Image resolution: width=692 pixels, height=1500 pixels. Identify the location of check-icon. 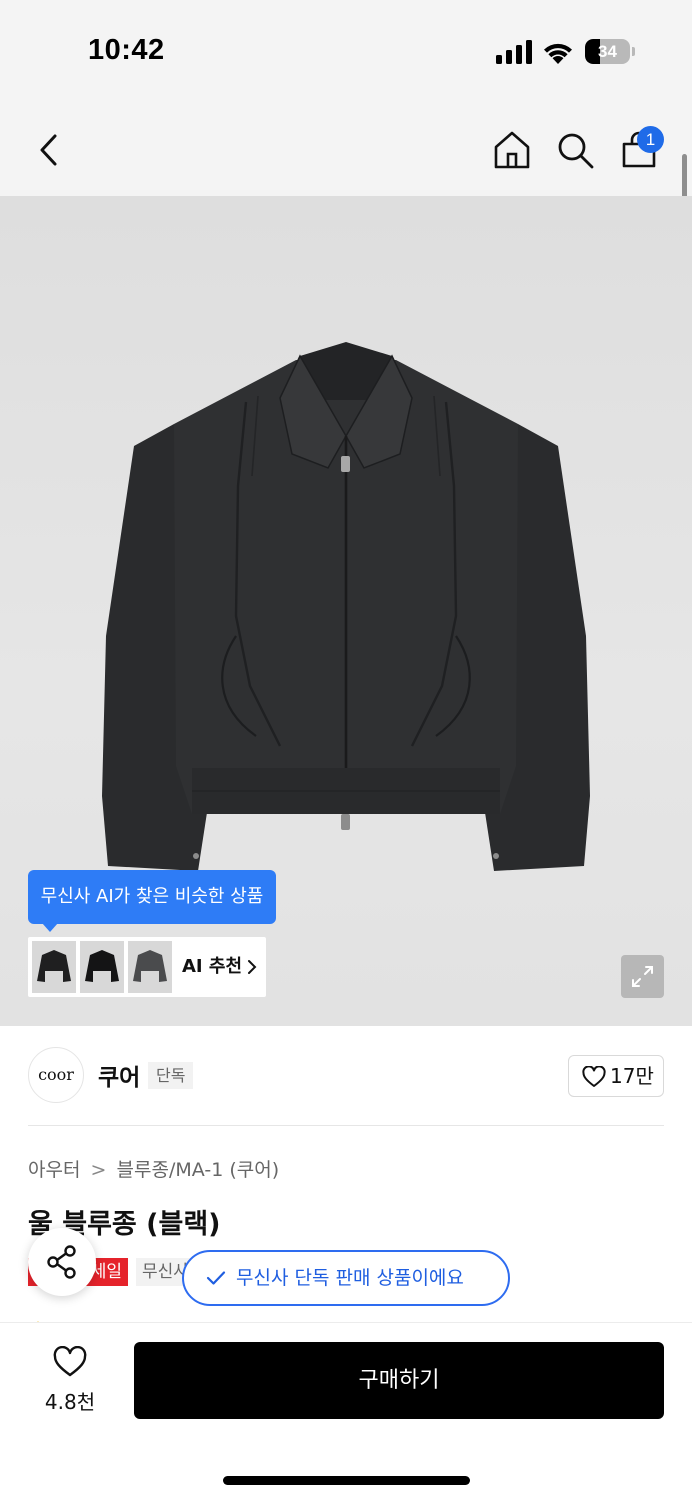
(216, 1278).